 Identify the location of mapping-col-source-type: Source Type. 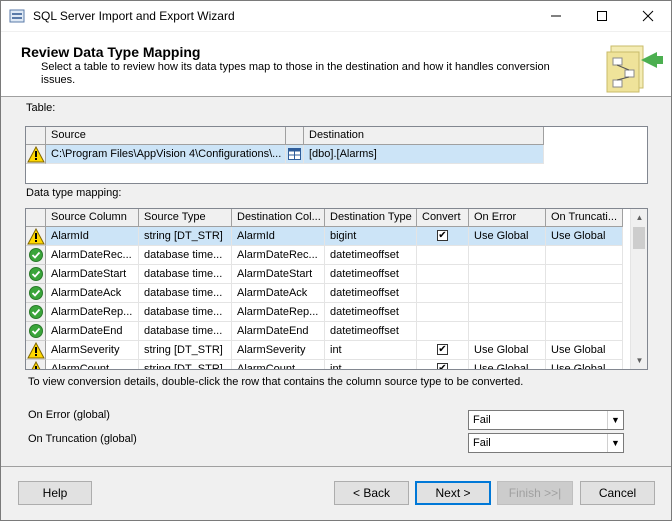
(185, 218).